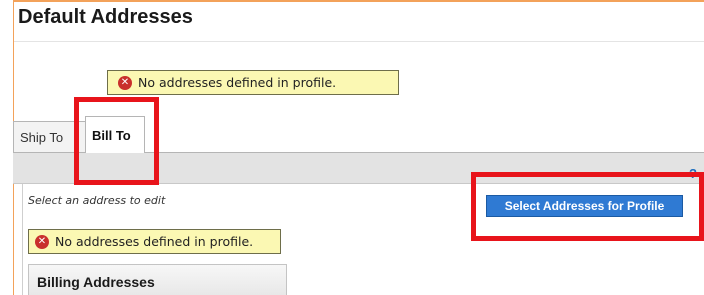  Describe the element at coordinates (693, 173) in the screenshot. I see `help-link: ?` at that location.